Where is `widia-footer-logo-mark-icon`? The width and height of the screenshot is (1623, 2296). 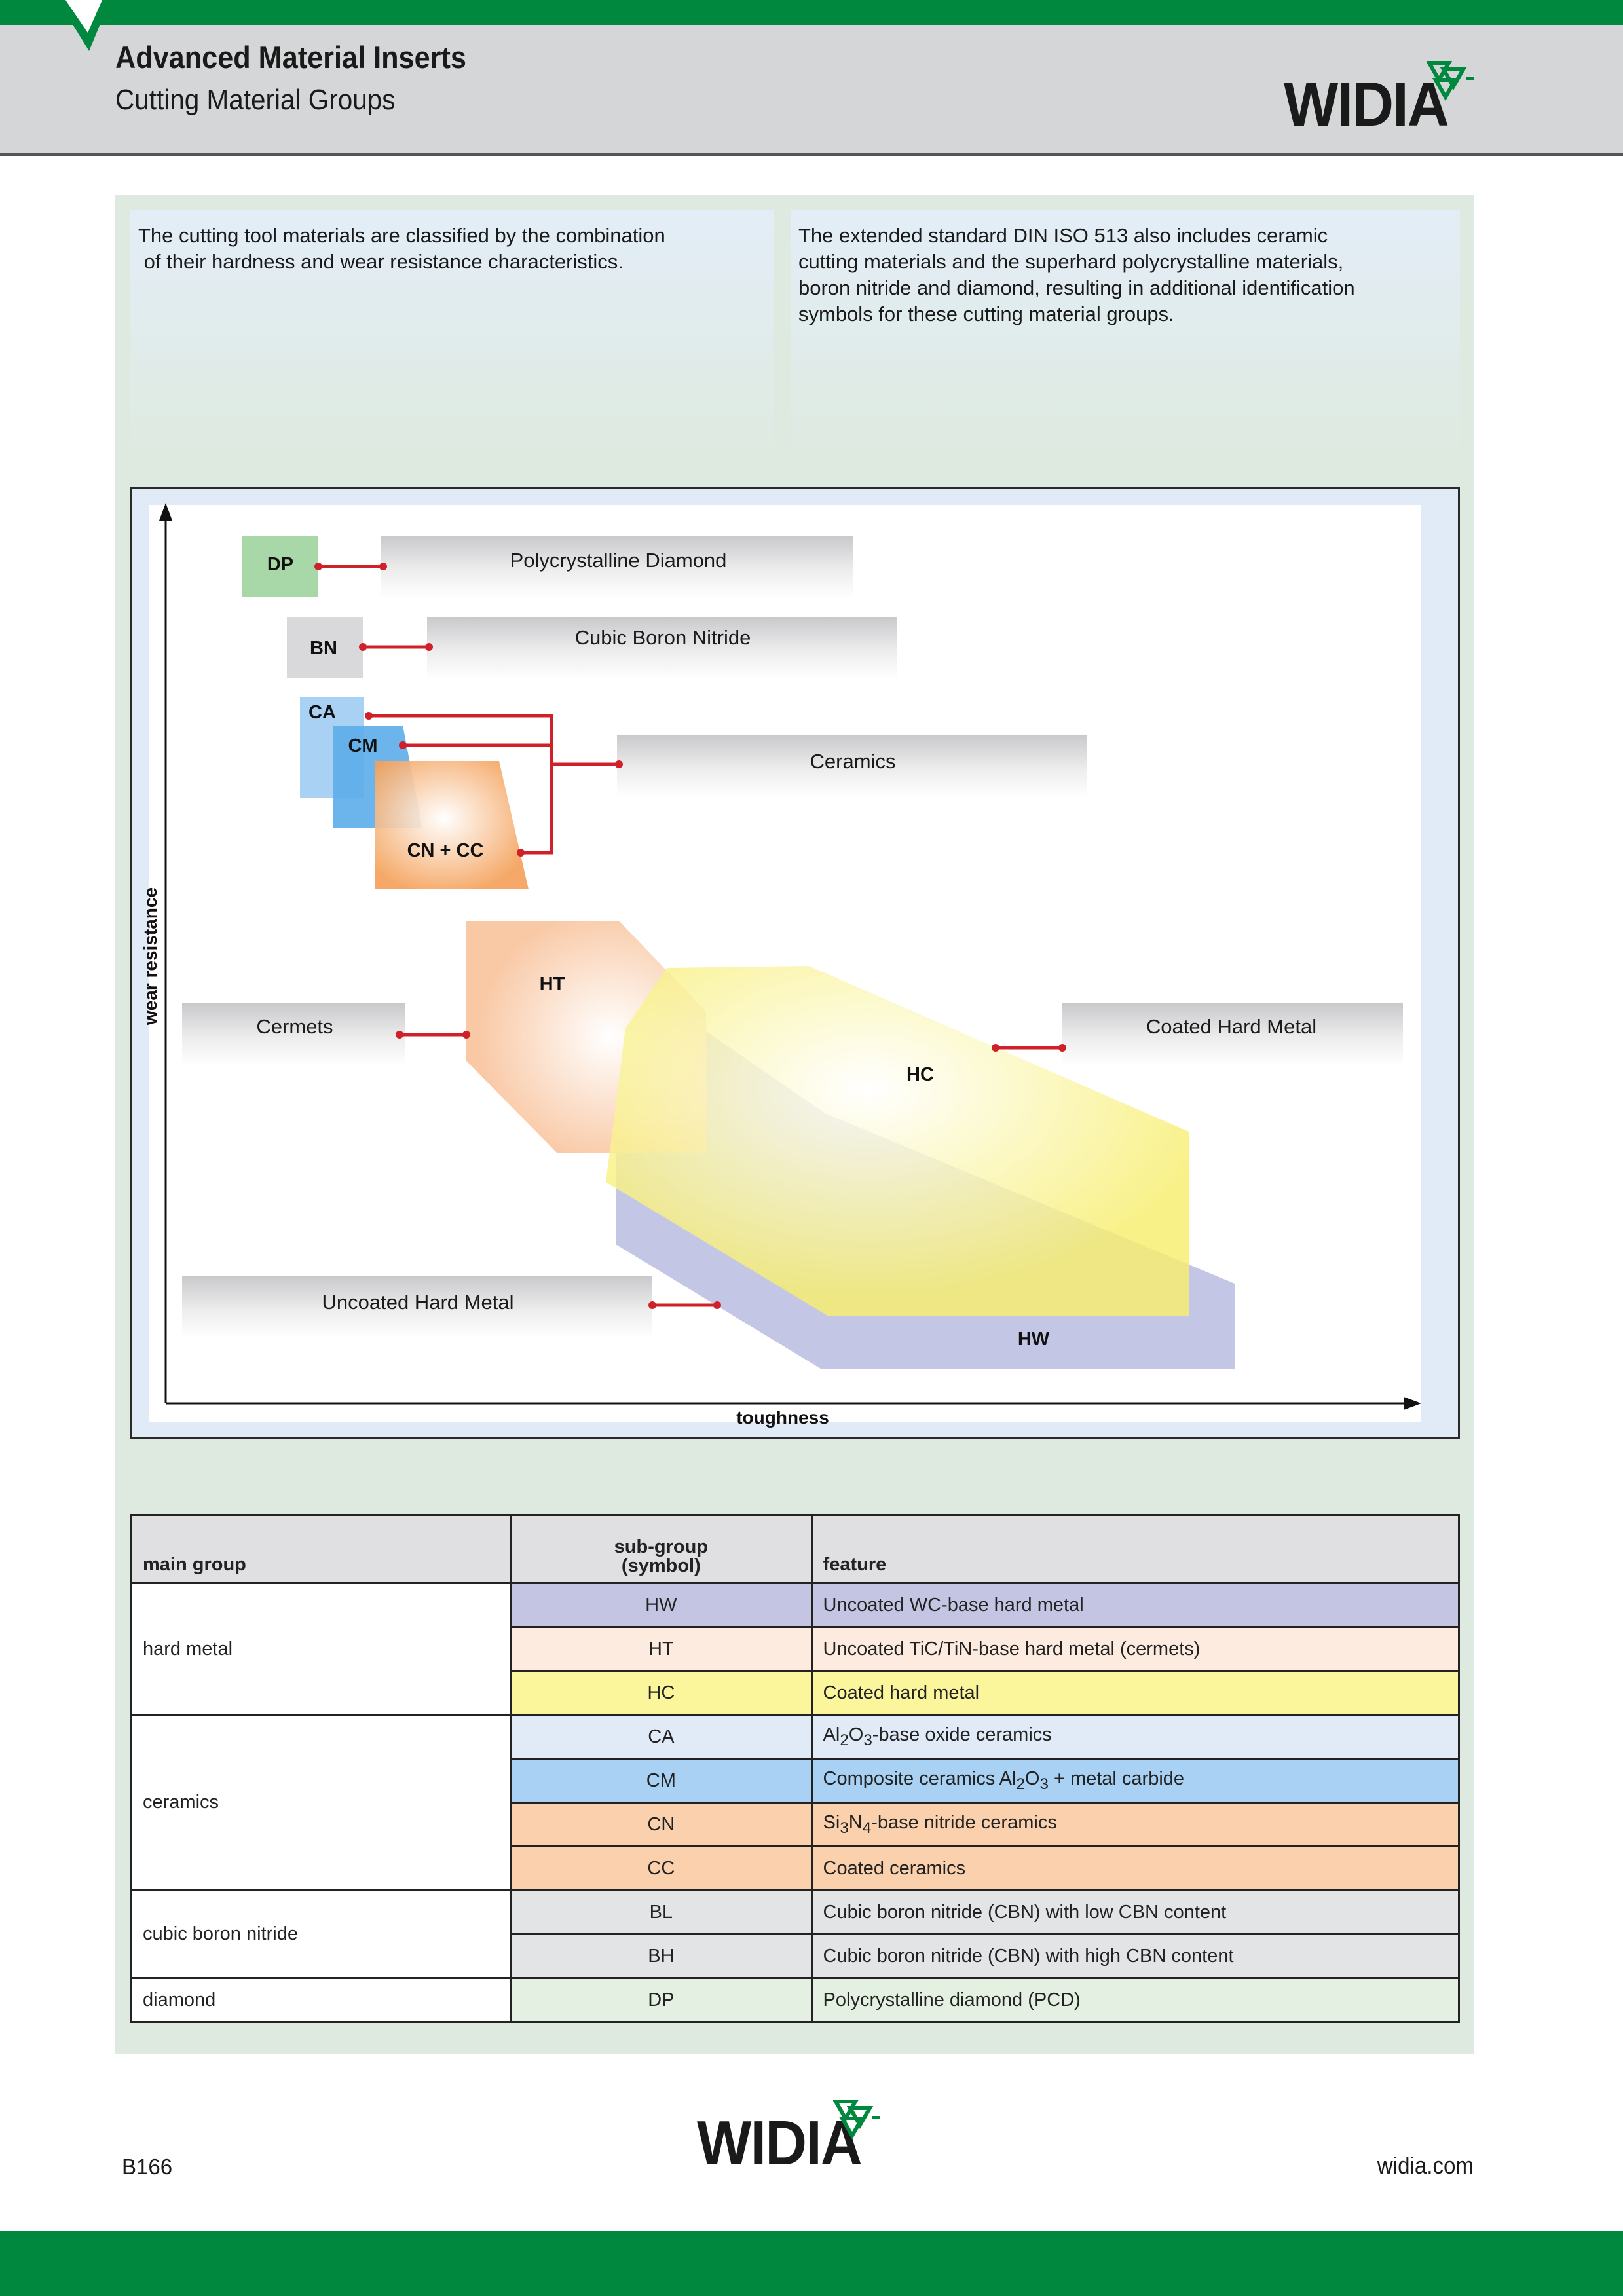 widia-footer-logo-mark-icon is located at coordinates (856, 2120).